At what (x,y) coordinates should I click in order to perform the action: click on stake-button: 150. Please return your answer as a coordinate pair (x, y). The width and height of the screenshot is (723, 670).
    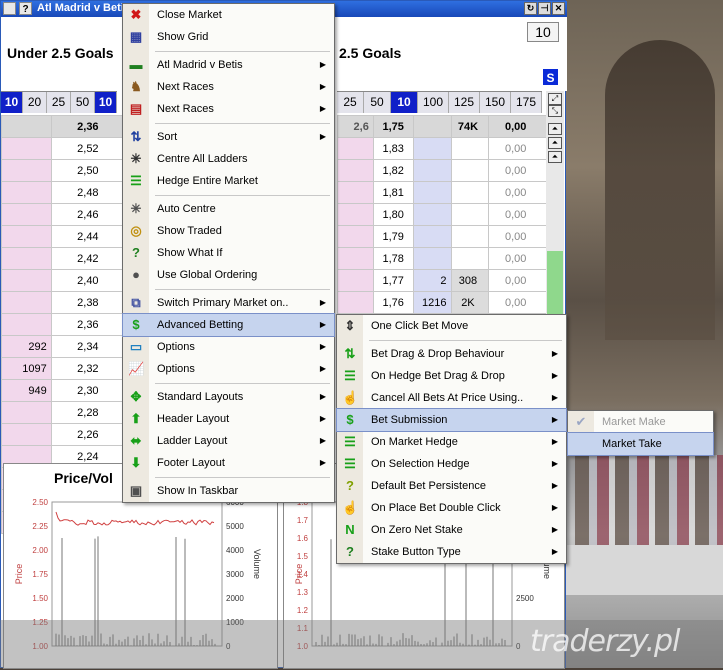
    Looking at the image, I should click on (495, 102).